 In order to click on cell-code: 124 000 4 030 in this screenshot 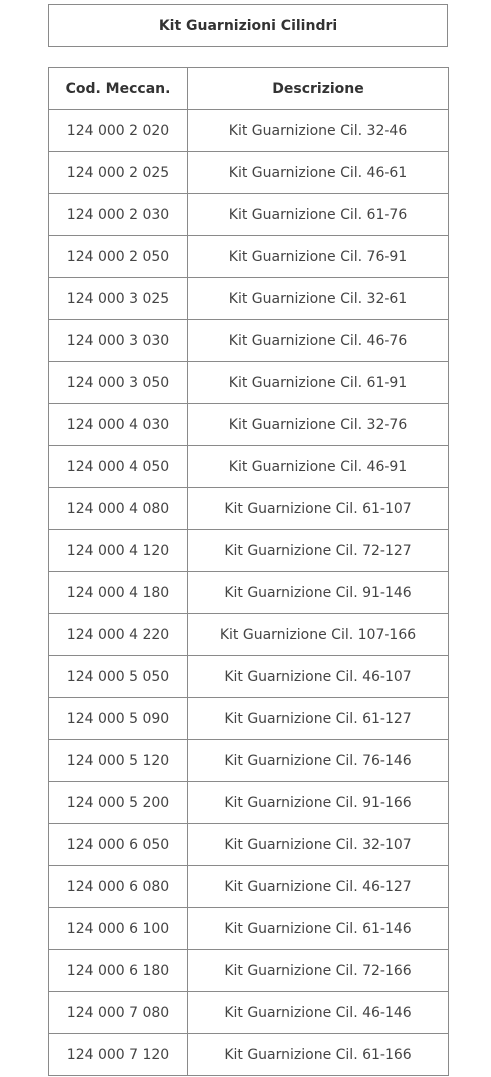, I will do `click(118, 424)`.